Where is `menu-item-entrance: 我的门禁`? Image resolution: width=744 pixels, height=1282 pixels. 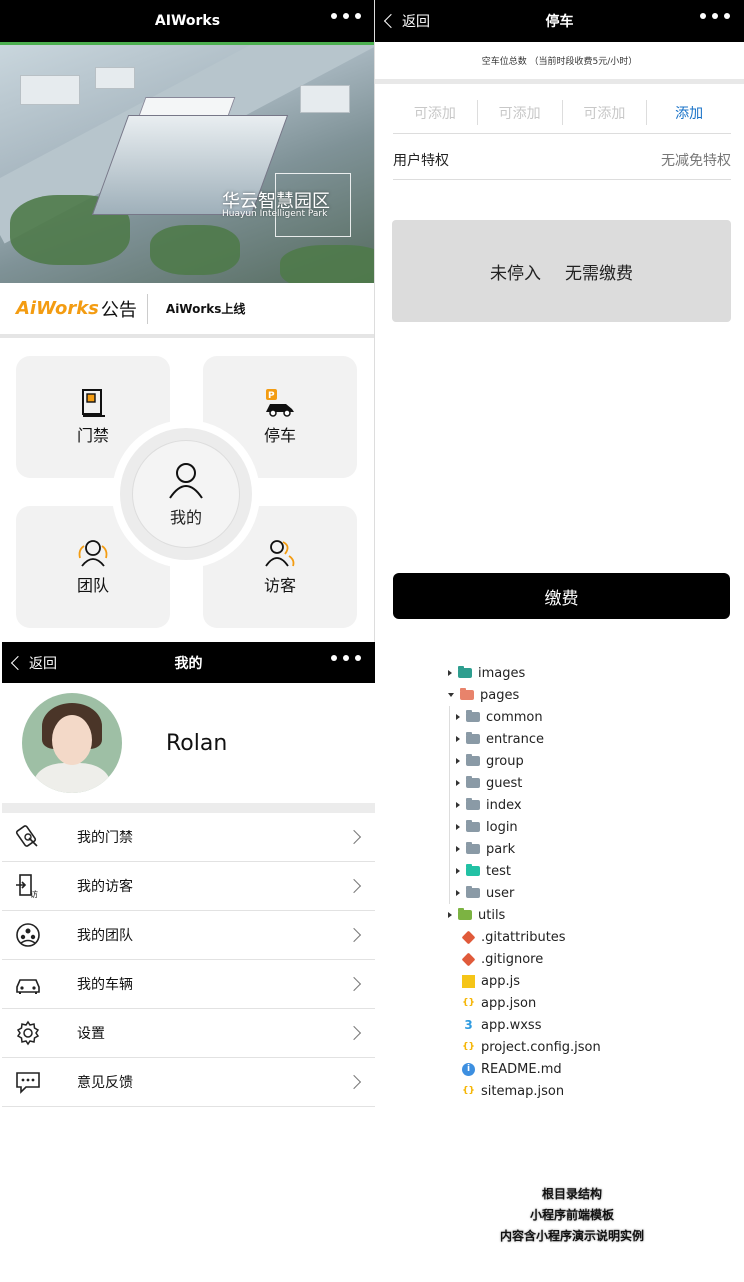 menu-item-entrance: 我的门禁 is located at coordinates (188, 837).